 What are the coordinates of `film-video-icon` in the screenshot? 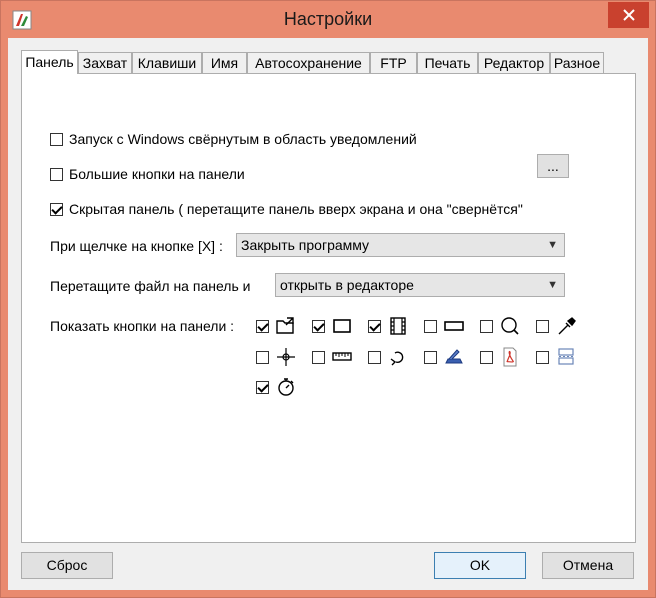 It's located at (398, 326).